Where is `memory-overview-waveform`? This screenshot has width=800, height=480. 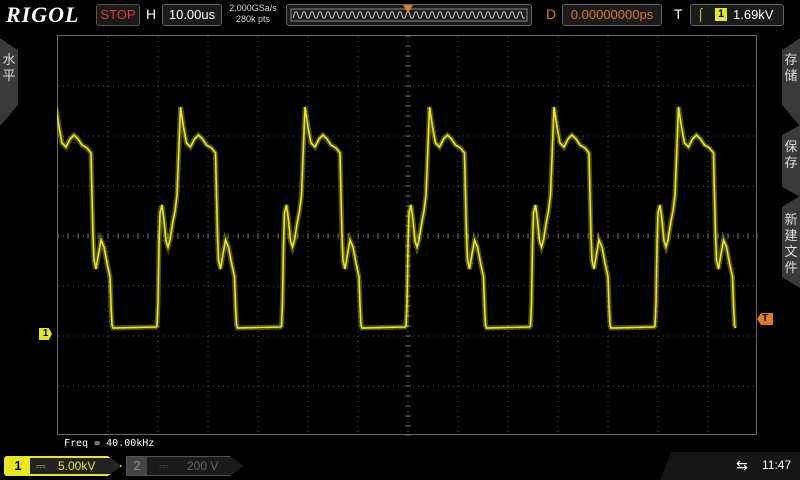
memory-overview-waveform is located at coordinates (409, 13).